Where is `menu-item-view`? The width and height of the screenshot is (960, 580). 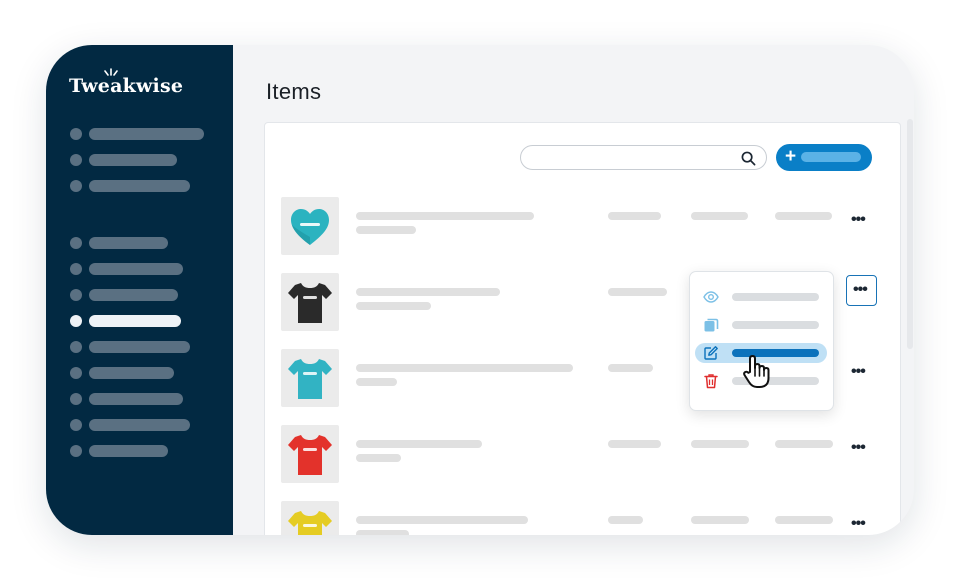 menu-item-view is located at coordinates (761, 297).